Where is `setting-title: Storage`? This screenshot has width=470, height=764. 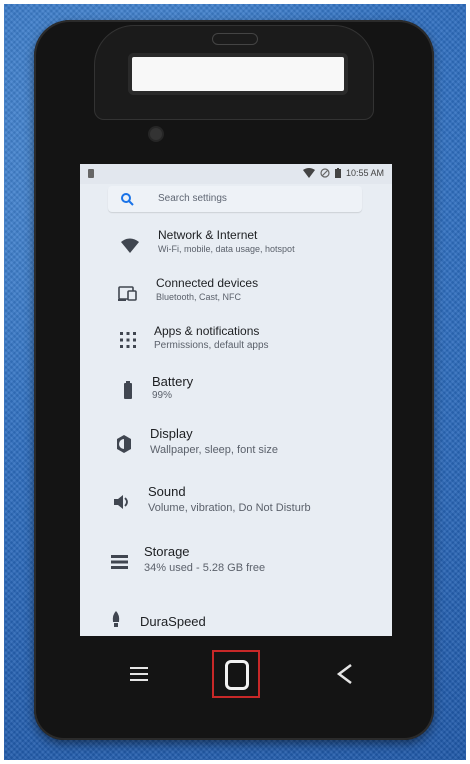
setting-title: Storage is located at coordinates (167, 551).